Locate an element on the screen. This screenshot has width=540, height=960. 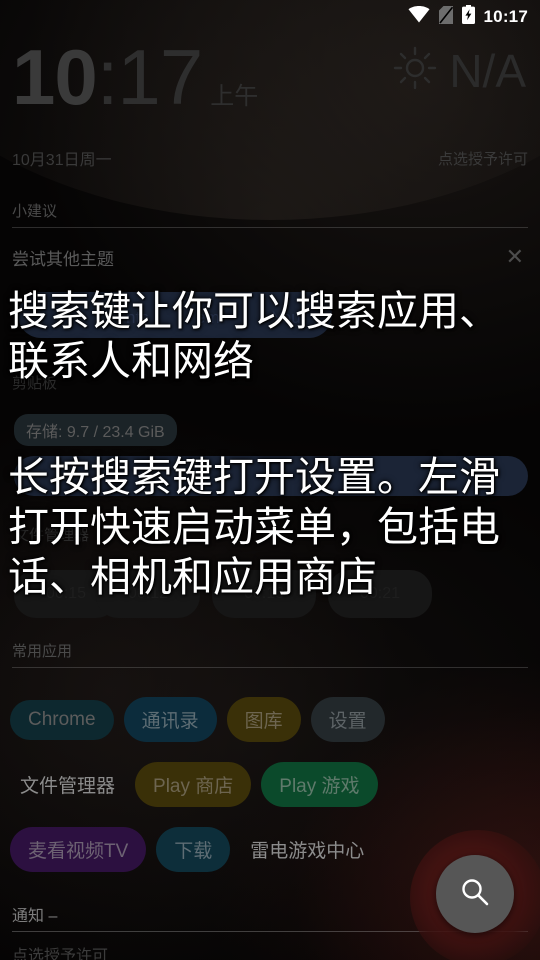
app-chip-row: 文件管理器 Play 商店 Play 游戏 is located at coordinates (270, 784).